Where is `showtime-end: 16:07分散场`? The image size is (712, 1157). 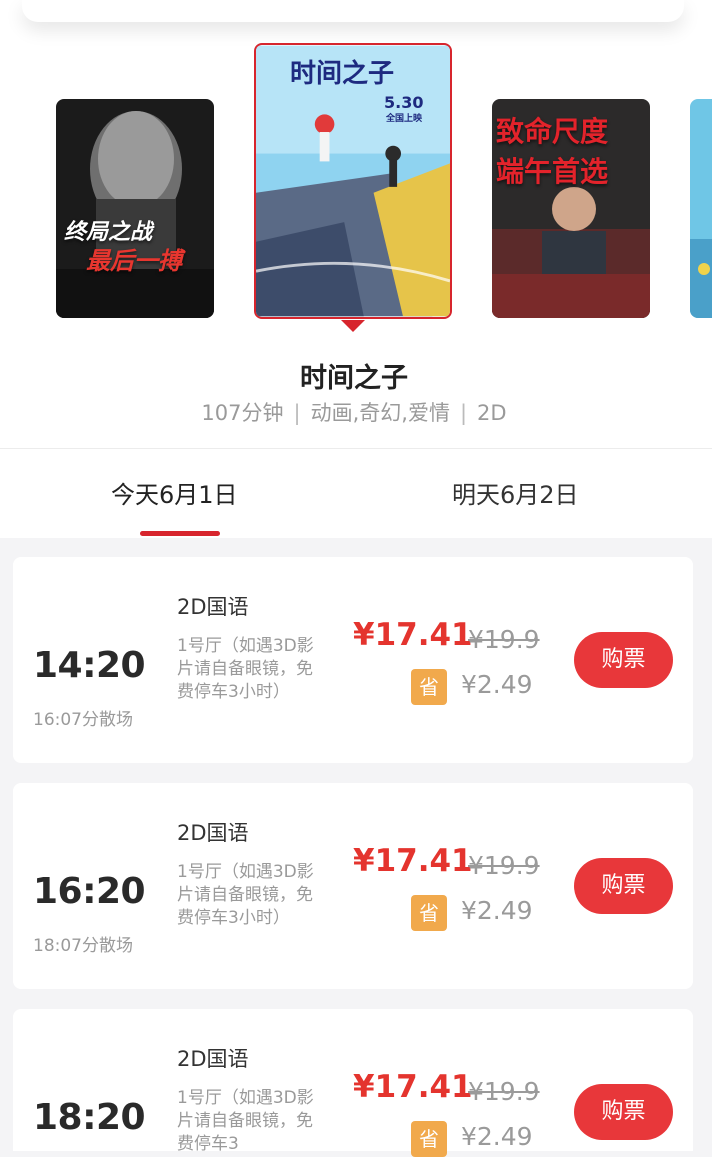 showtime-end: 16:07分散场 is located at coordinates (83, 720).